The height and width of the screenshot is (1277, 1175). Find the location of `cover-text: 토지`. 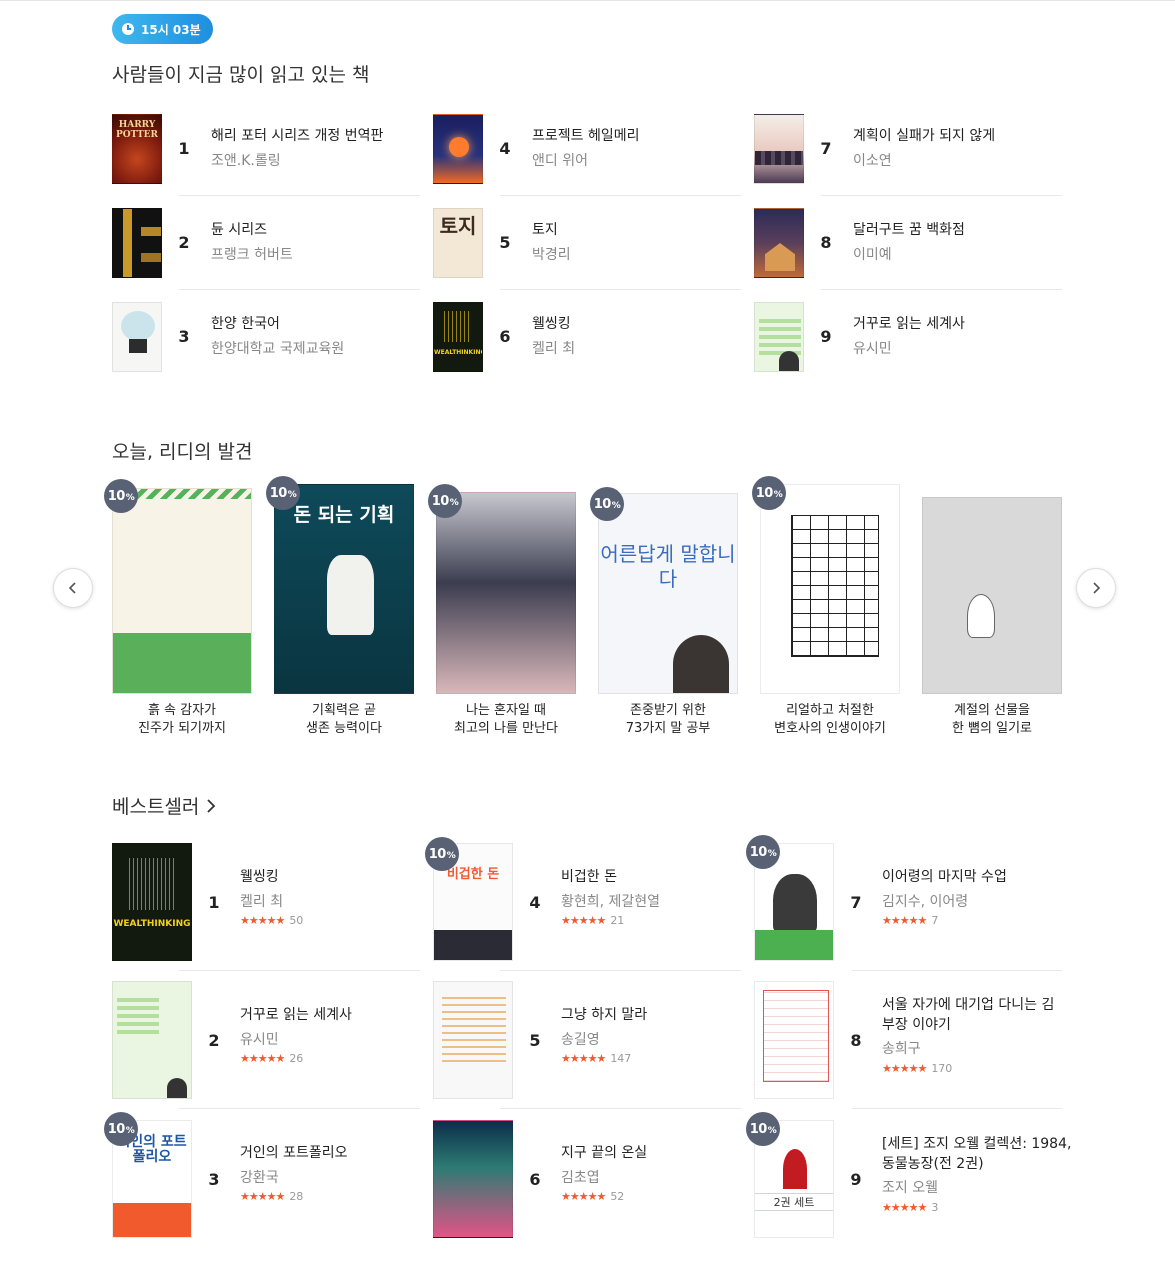

cover-text: 토지 is located at coordinates (458, 226).